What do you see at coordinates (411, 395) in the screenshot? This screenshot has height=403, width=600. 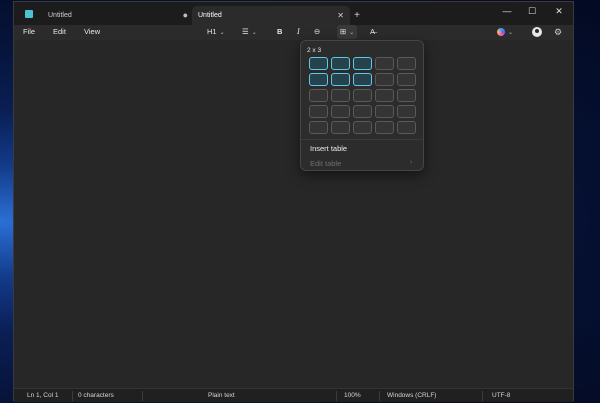 I see `line-ending: Windows (CRLF)` at bounding box center [411, 395].